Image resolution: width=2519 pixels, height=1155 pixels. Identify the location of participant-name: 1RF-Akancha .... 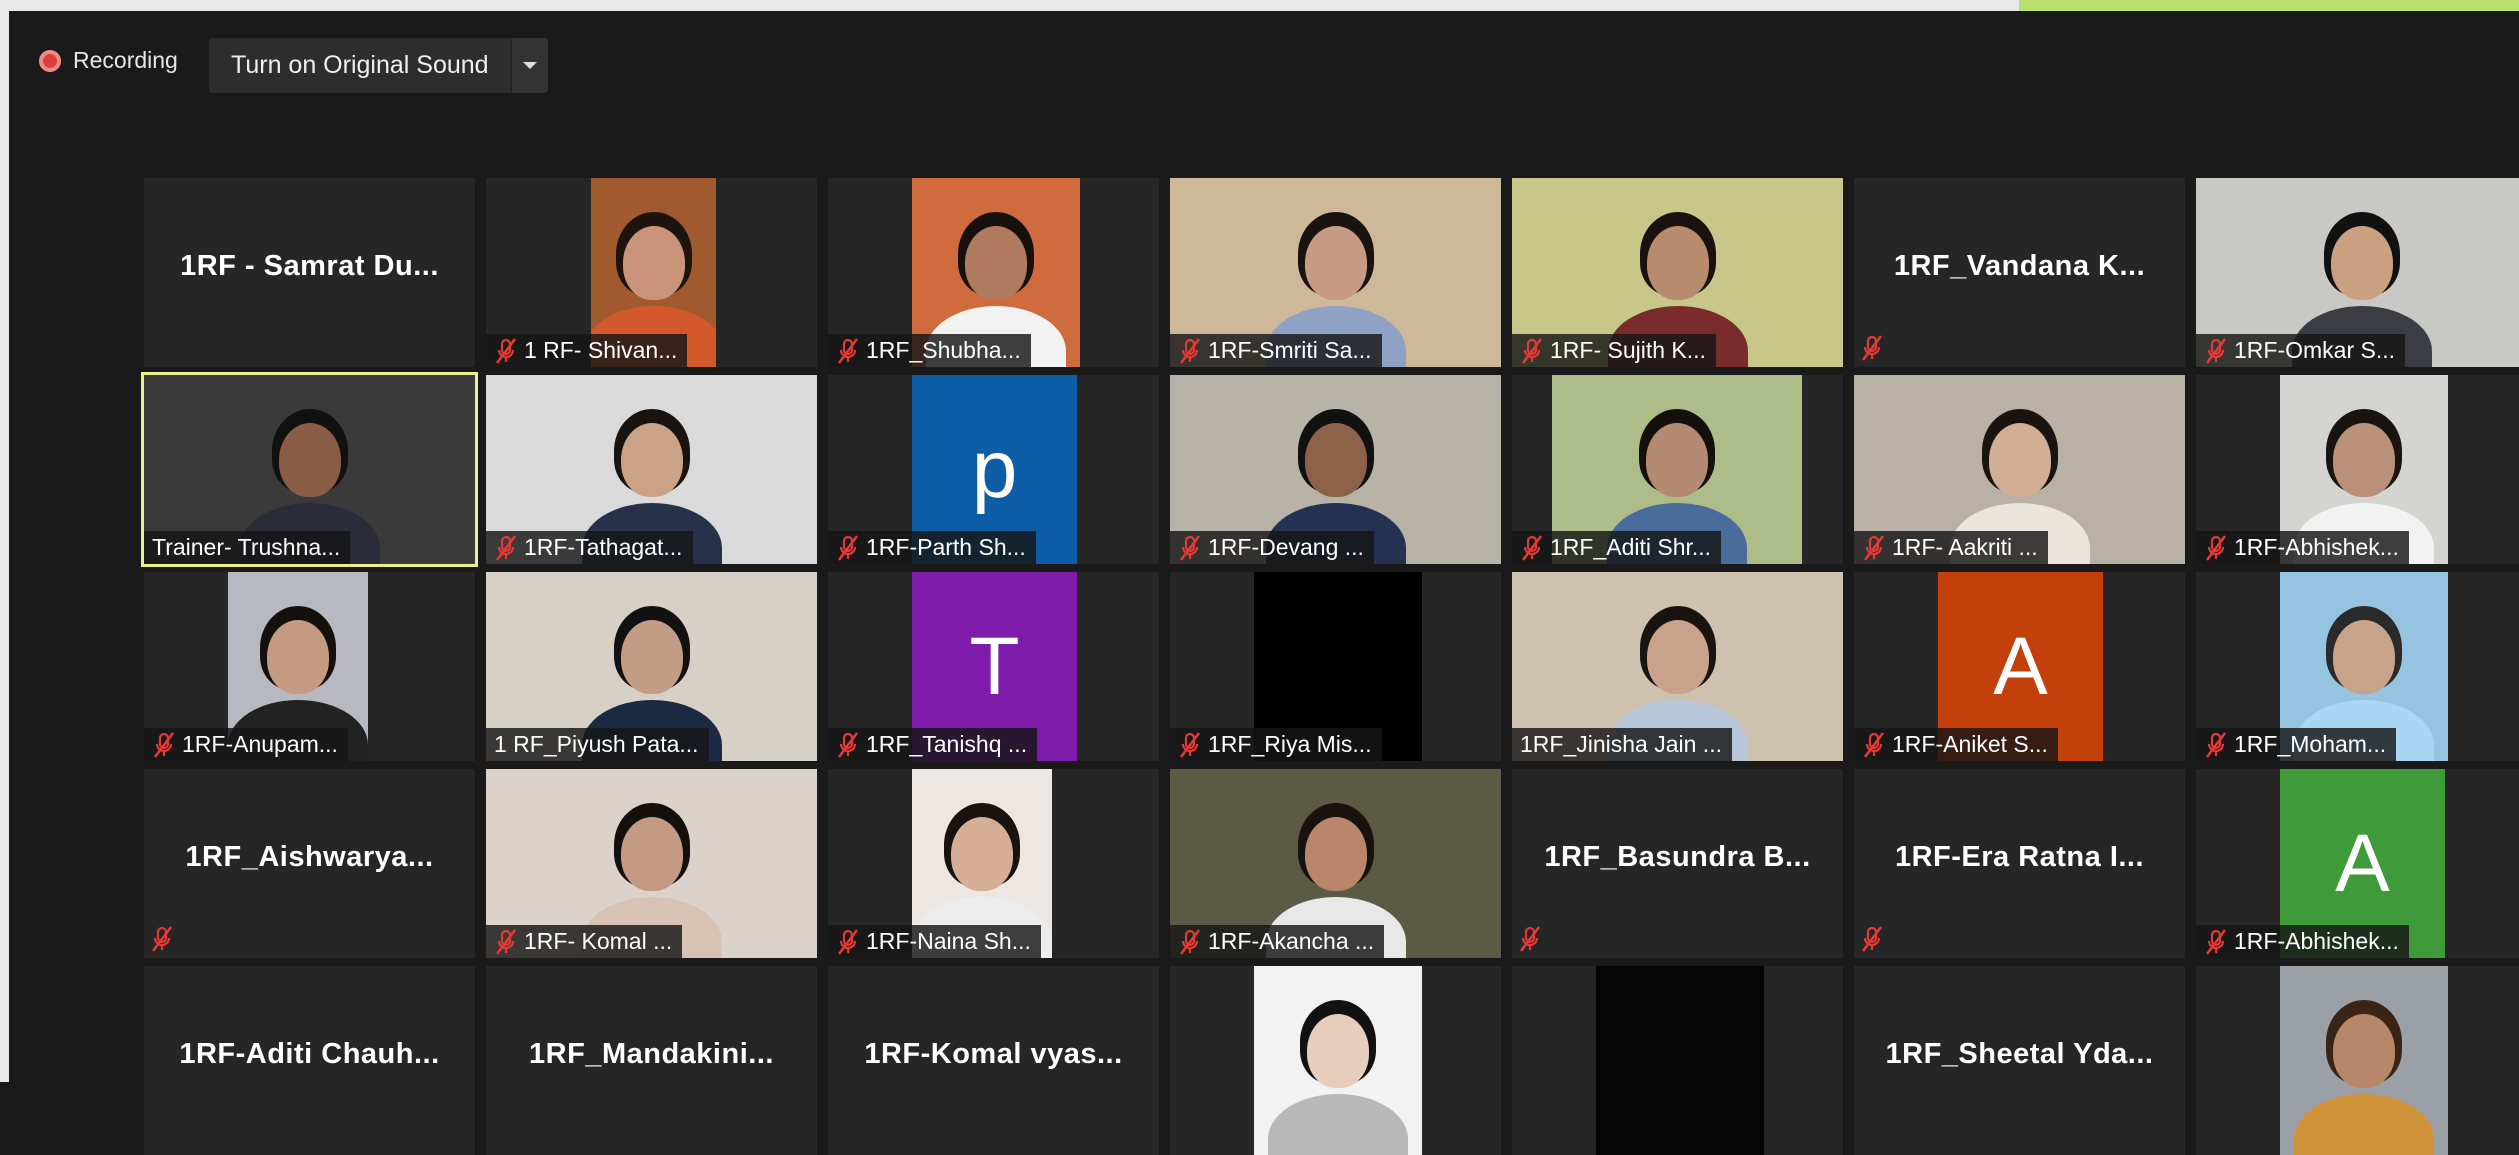
(1291, 941).